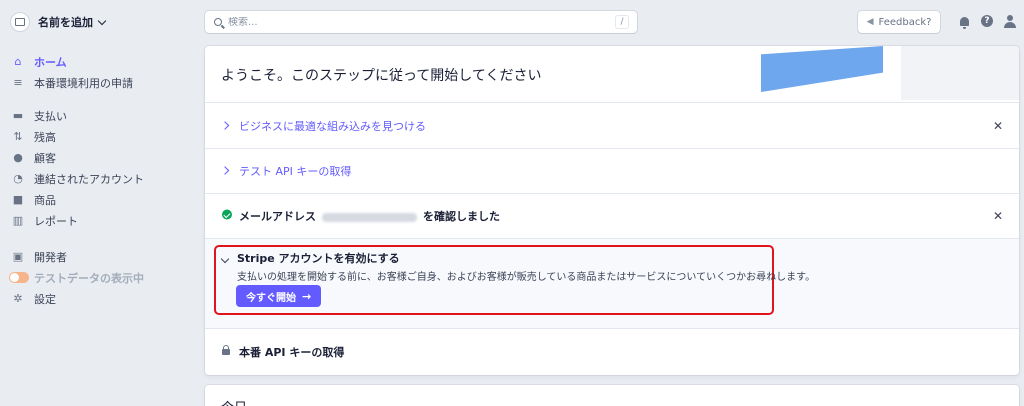 Image resolution: width=1024 pixels, height=406 pixels. I want to click on feedback-button: ◀ Feedback?, so click(899, 22).